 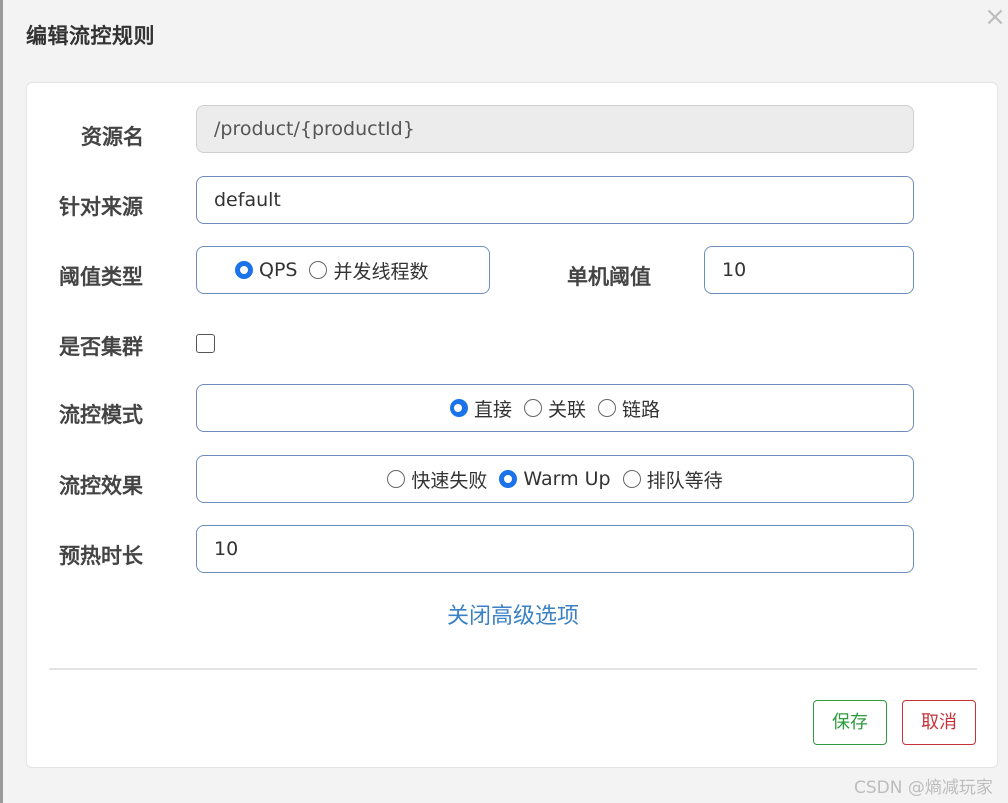 What do you see at coordinates (90, 36) in the screenshot?
I see `dialog-title: 编辑流控规则` at bounding box center [90, 36].